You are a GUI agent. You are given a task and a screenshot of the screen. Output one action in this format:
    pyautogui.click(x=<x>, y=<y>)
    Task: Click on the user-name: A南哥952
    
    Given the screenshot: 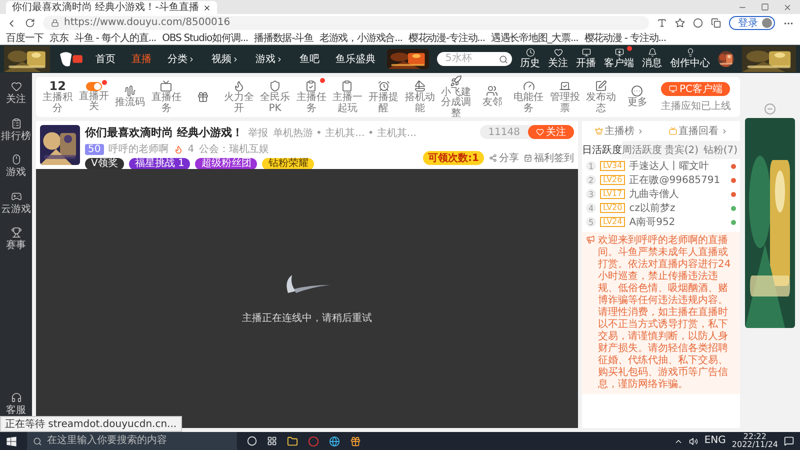 What is the action you would take?
    pyautogui.click(x=678, y=222)
    